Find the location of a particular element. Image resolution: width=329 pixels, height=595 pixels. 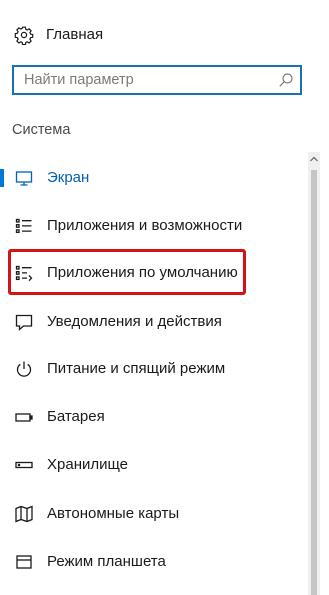

nav-item-label: Уведомления и действия is located at coordinates (134, 321).